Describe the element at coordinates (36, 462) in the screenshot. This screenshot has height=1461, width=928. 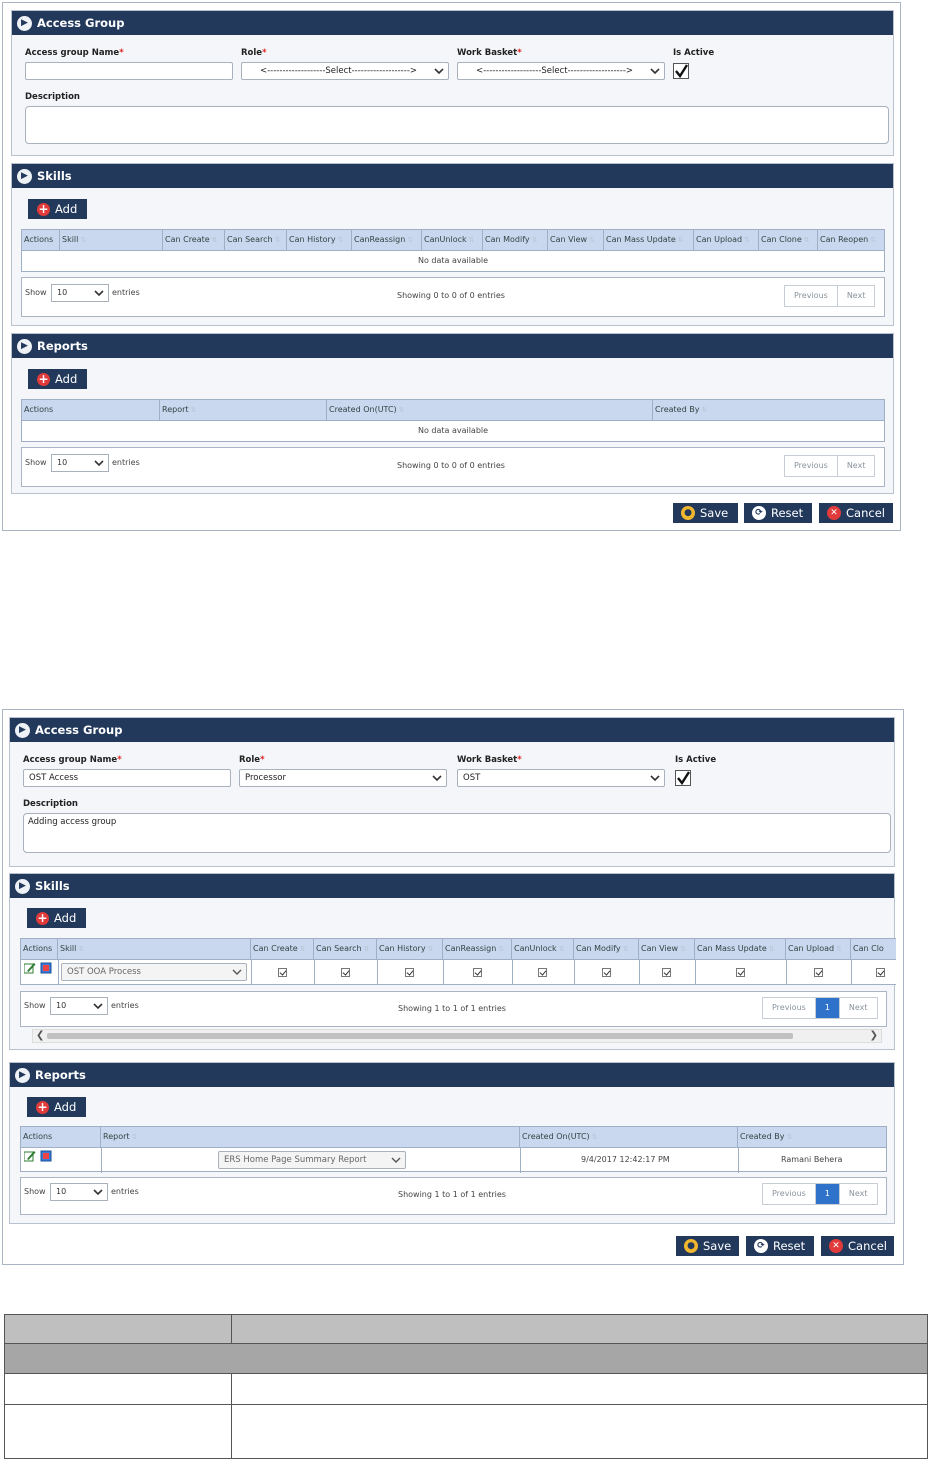
I see `show-label: Show` at that location.